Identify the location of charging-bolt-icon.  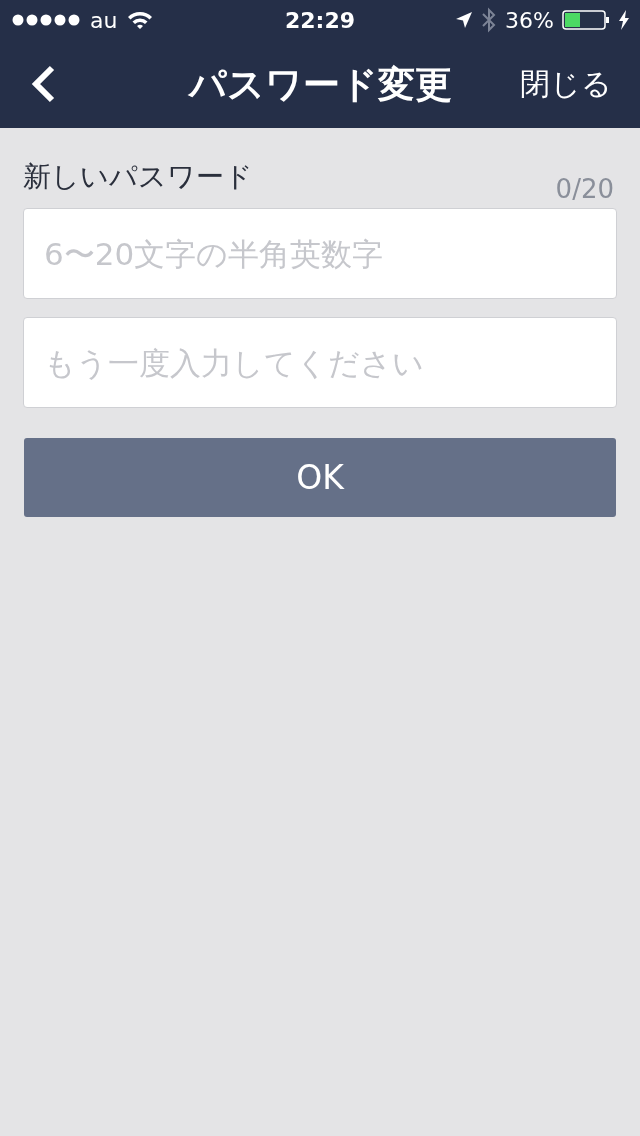
(624, 20).